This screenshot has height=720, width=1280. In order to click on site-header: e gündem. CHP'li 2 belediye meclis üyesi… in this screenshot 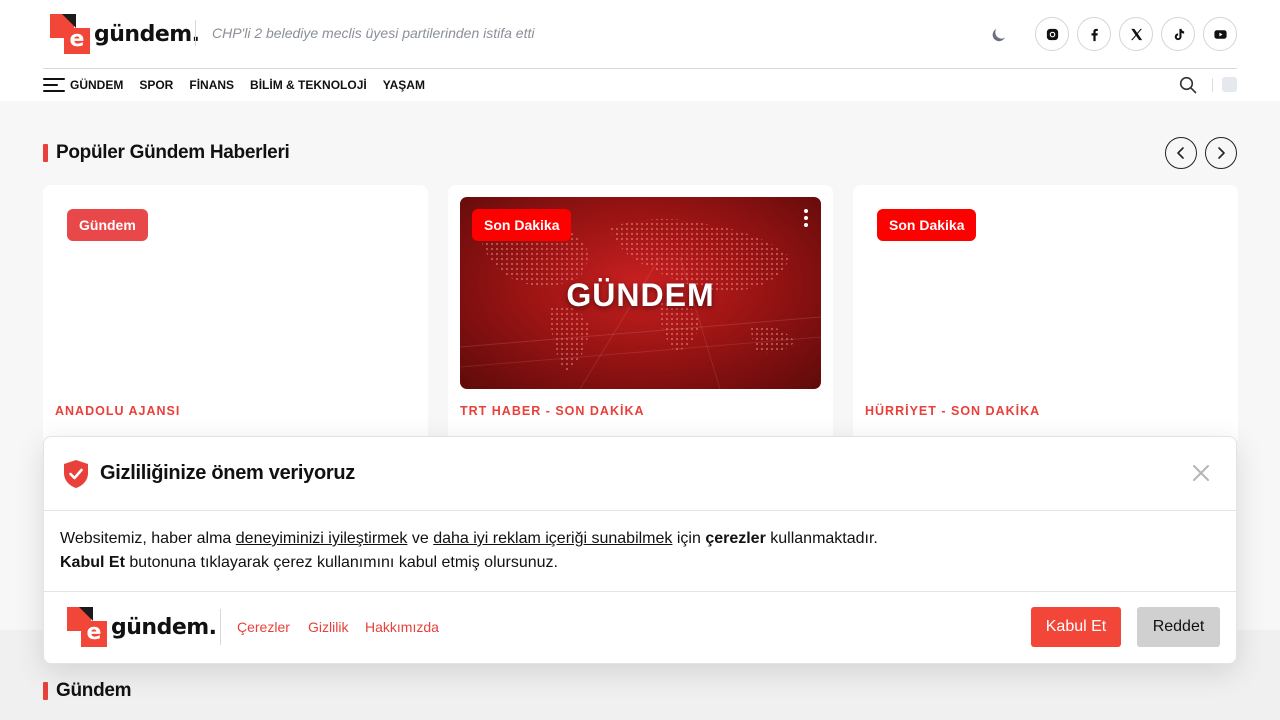, I will do `click(640, 50)`.